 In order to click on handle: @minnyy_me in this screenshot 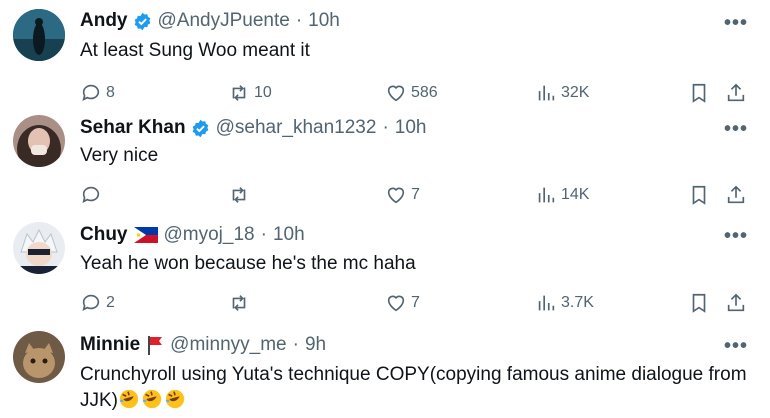, I will do `click(228, 345)`.